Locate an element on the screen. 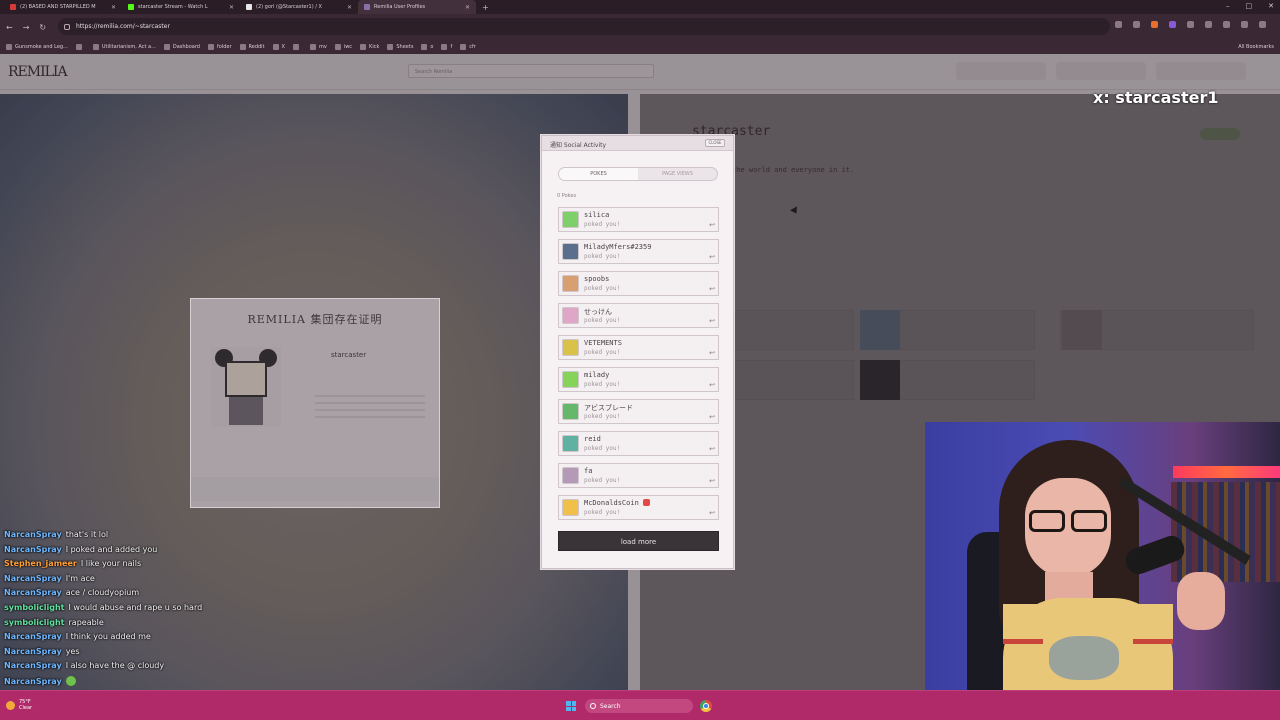 The height and width of the screenshot is (720, 1280). poke-item: milady poked you! ↩ is located at coordinates (638, 379).